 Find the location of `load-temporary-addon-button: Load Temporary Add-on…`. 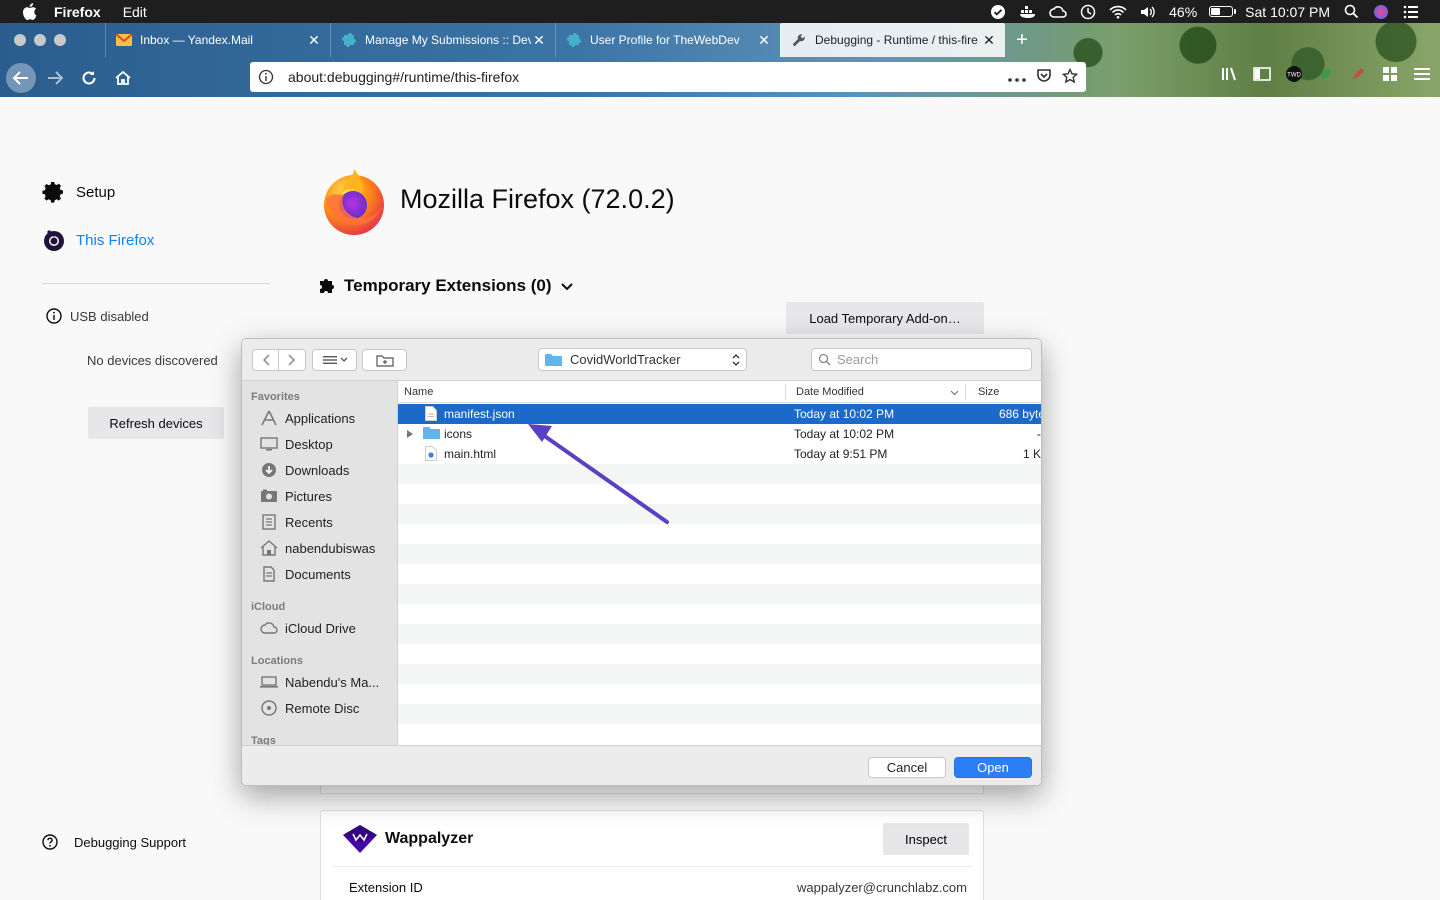

load-temporary-addon-button: Load Temporary Add-on… is located at coordinates (885, 318).